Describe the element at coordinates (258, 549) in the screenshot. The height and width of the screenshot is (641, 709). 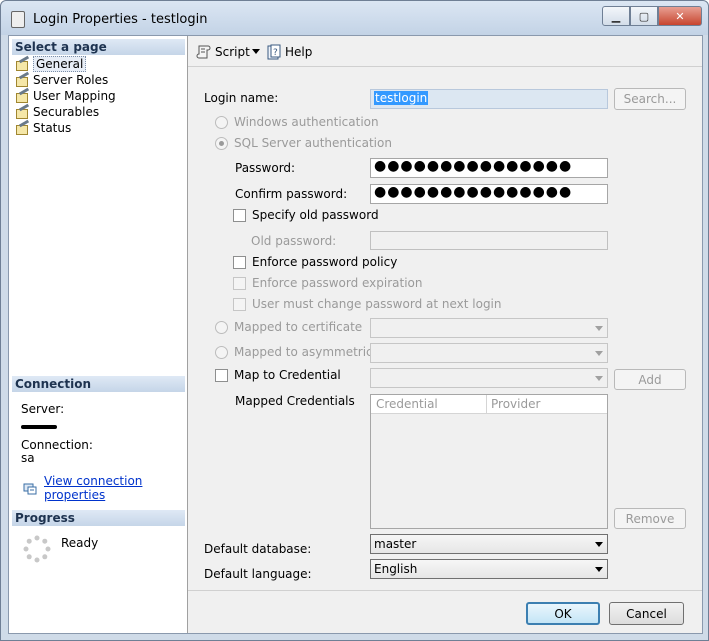
I see `default-database-label: Default database:` at that location.